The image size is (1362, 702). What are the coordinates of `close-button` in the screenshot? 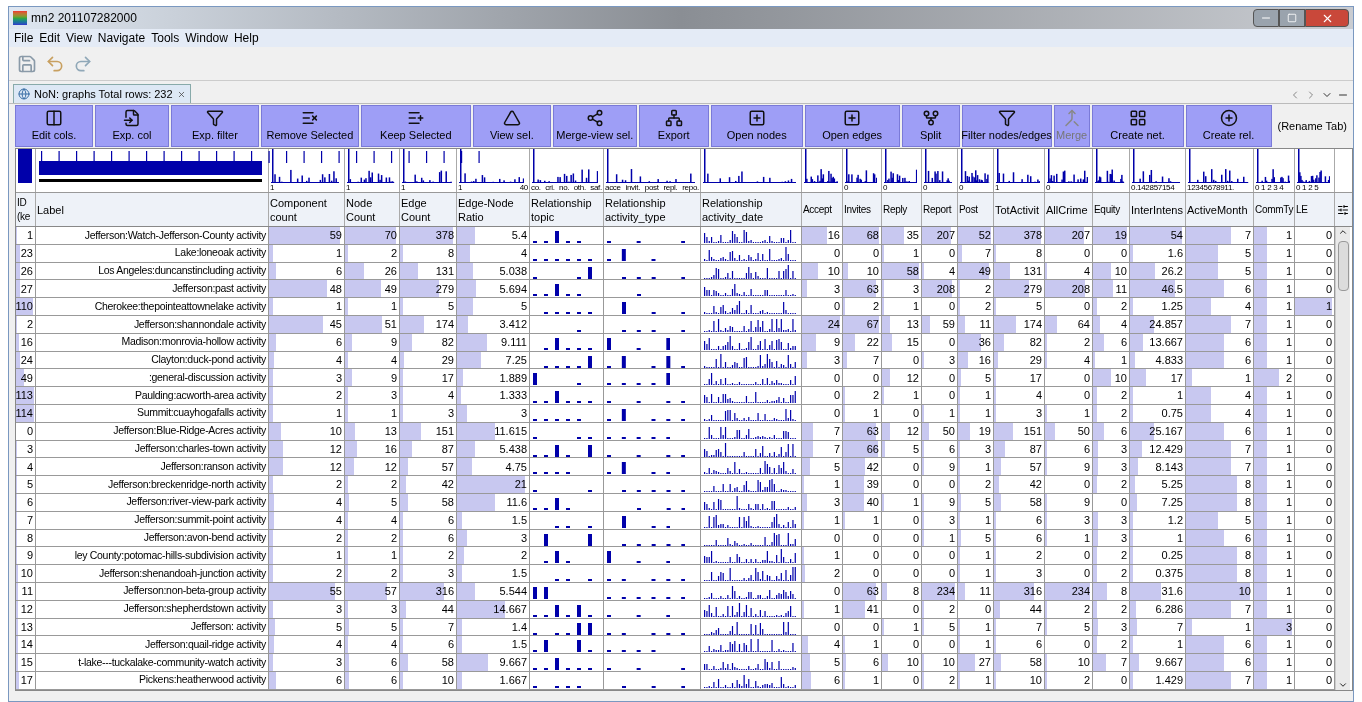 It's located at (1327, 18).